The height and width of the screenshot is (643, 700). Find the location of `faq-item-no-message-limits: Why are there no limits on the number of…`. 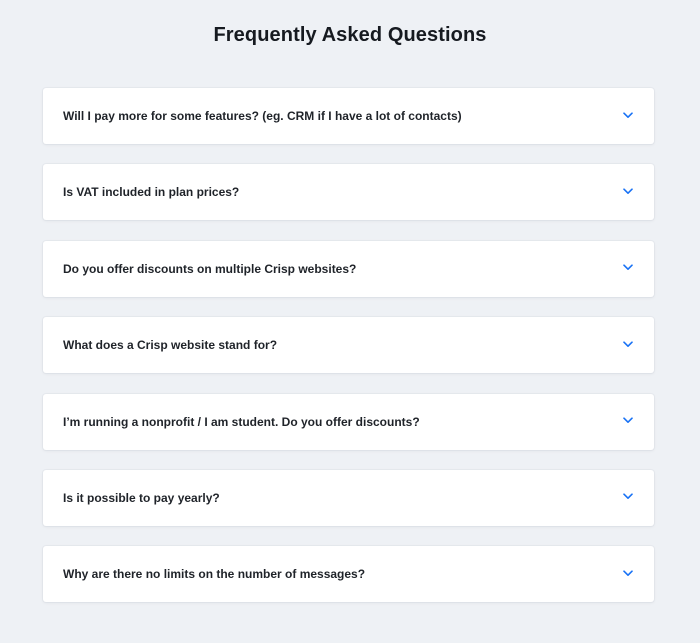

faq-item-no-message-limits: Why are there no limits on the number of… is located at coordinates (348, 574).